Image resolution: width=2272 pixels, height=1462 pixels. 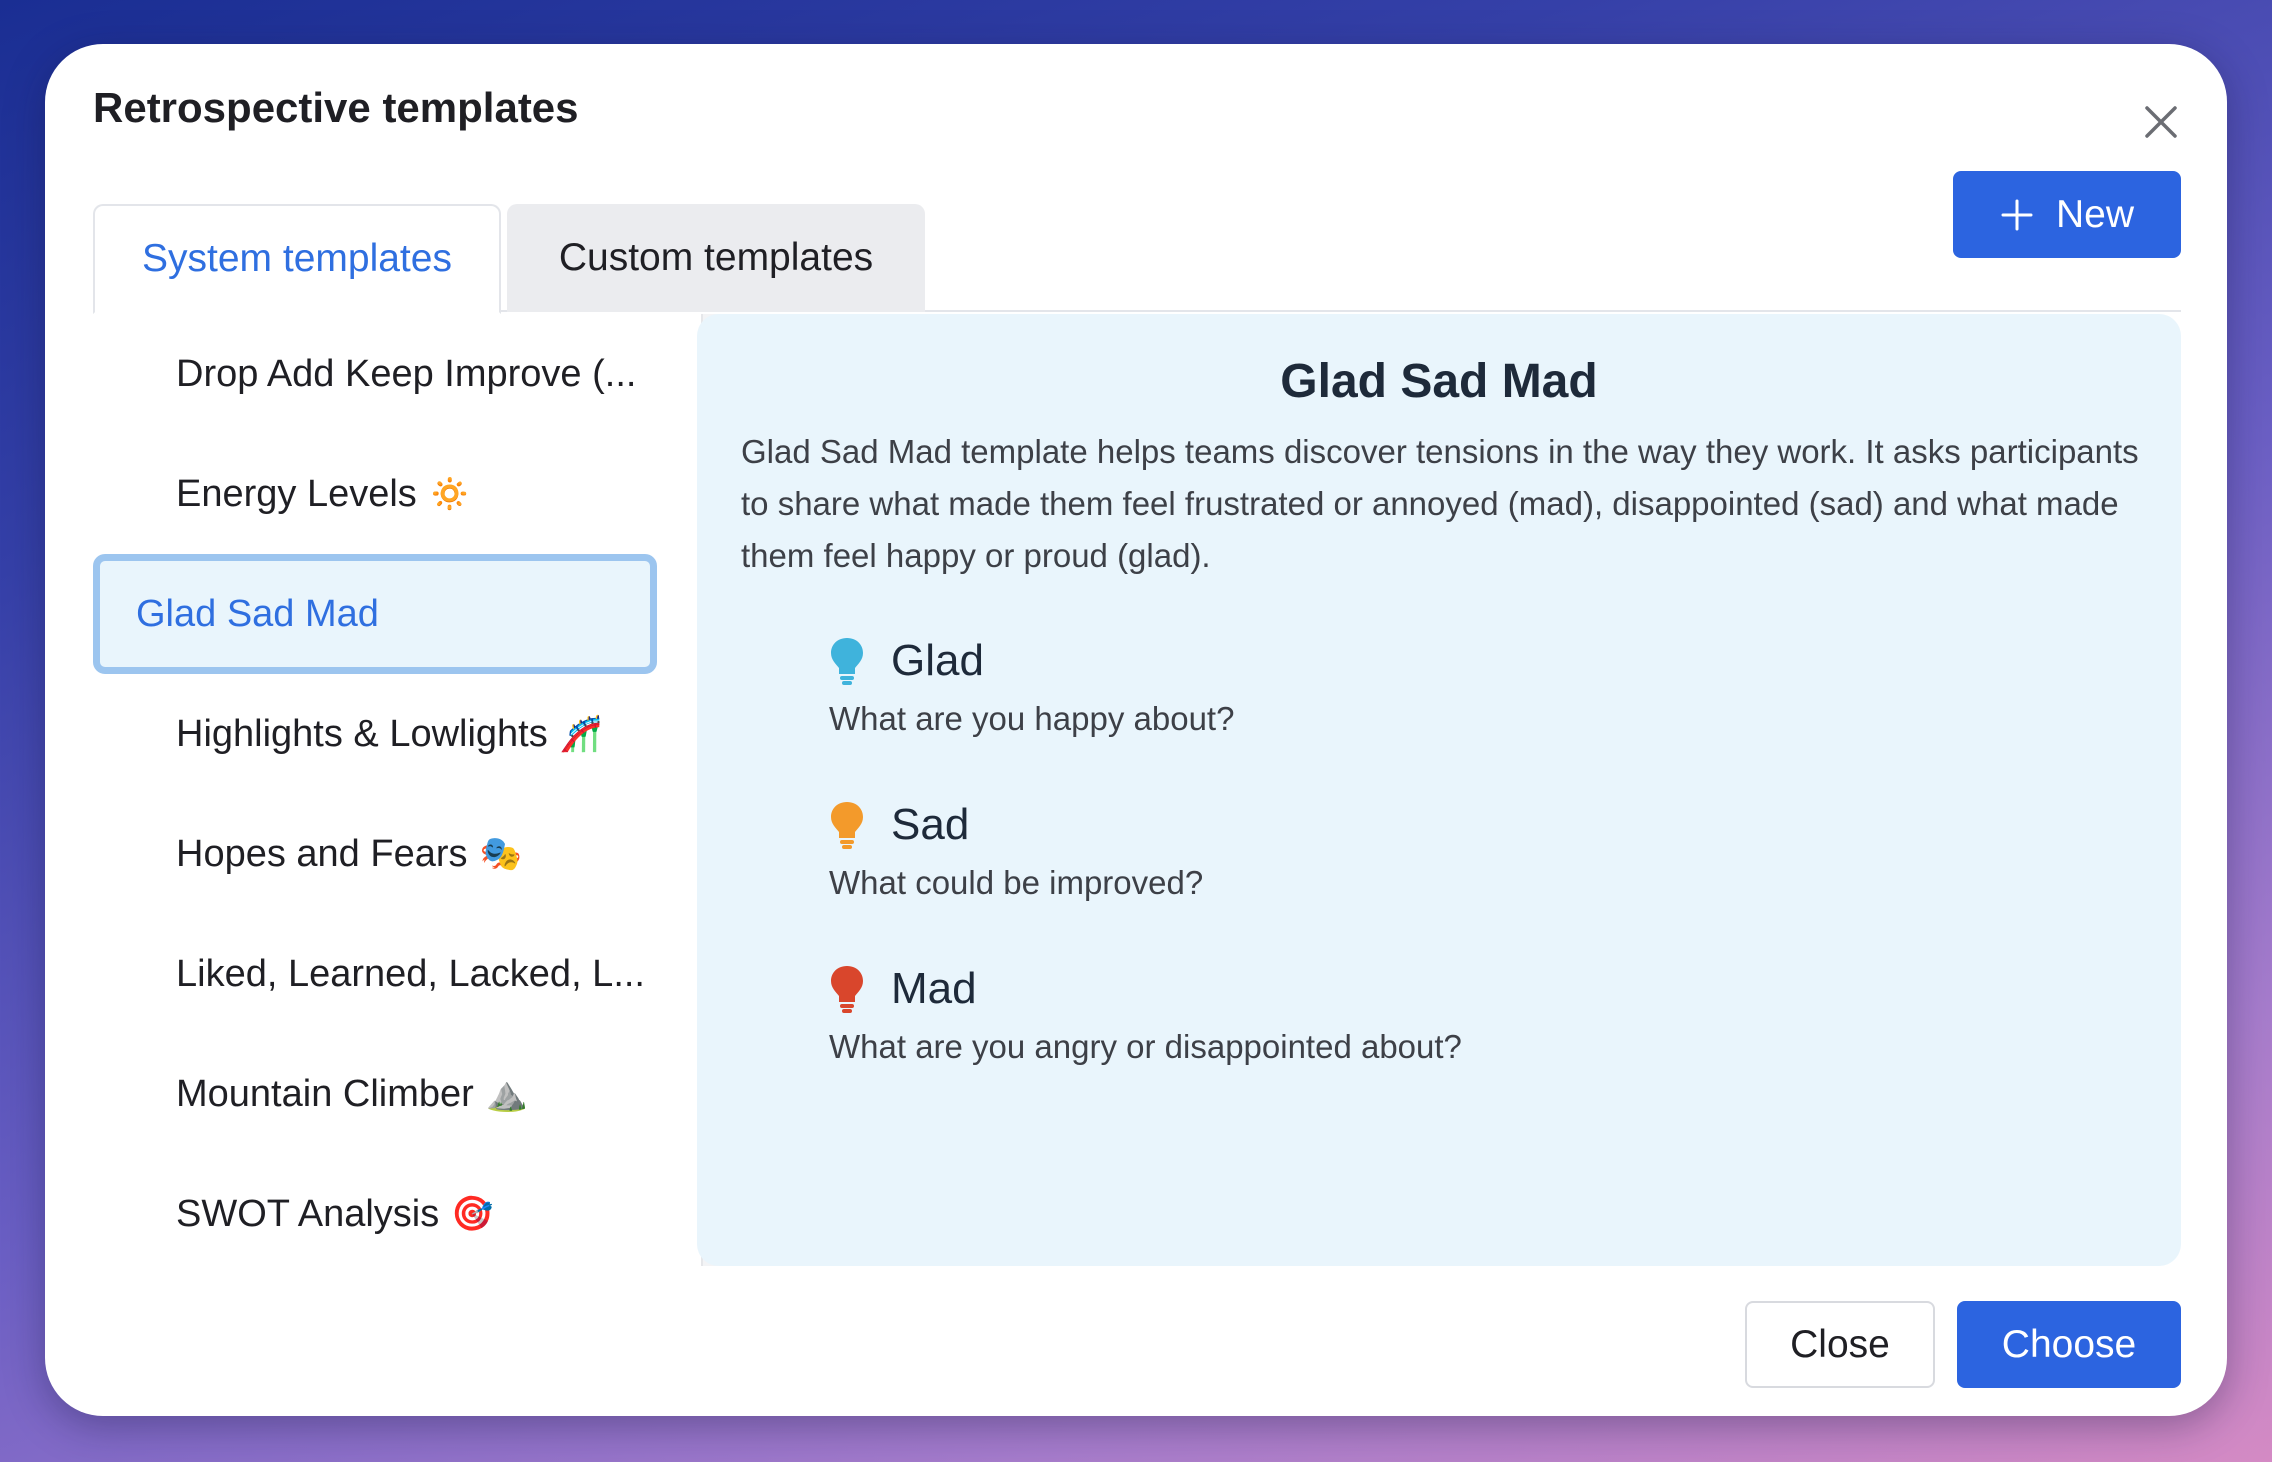 What do you see at coordinates (2017, 215) in the screenshot?
I see `plus-icon` at bounding box center [2017, 215].